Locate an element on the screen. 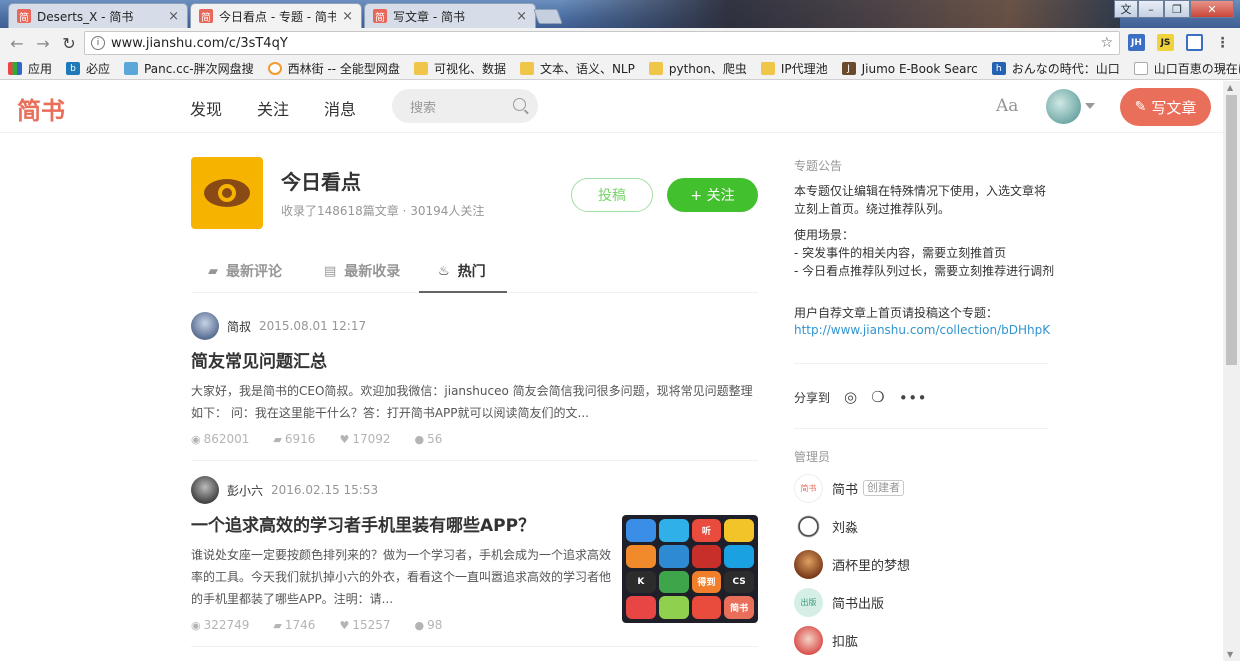 The image size is (1240, 661). search-input: 搜索 is located at coordinates (465, 106).